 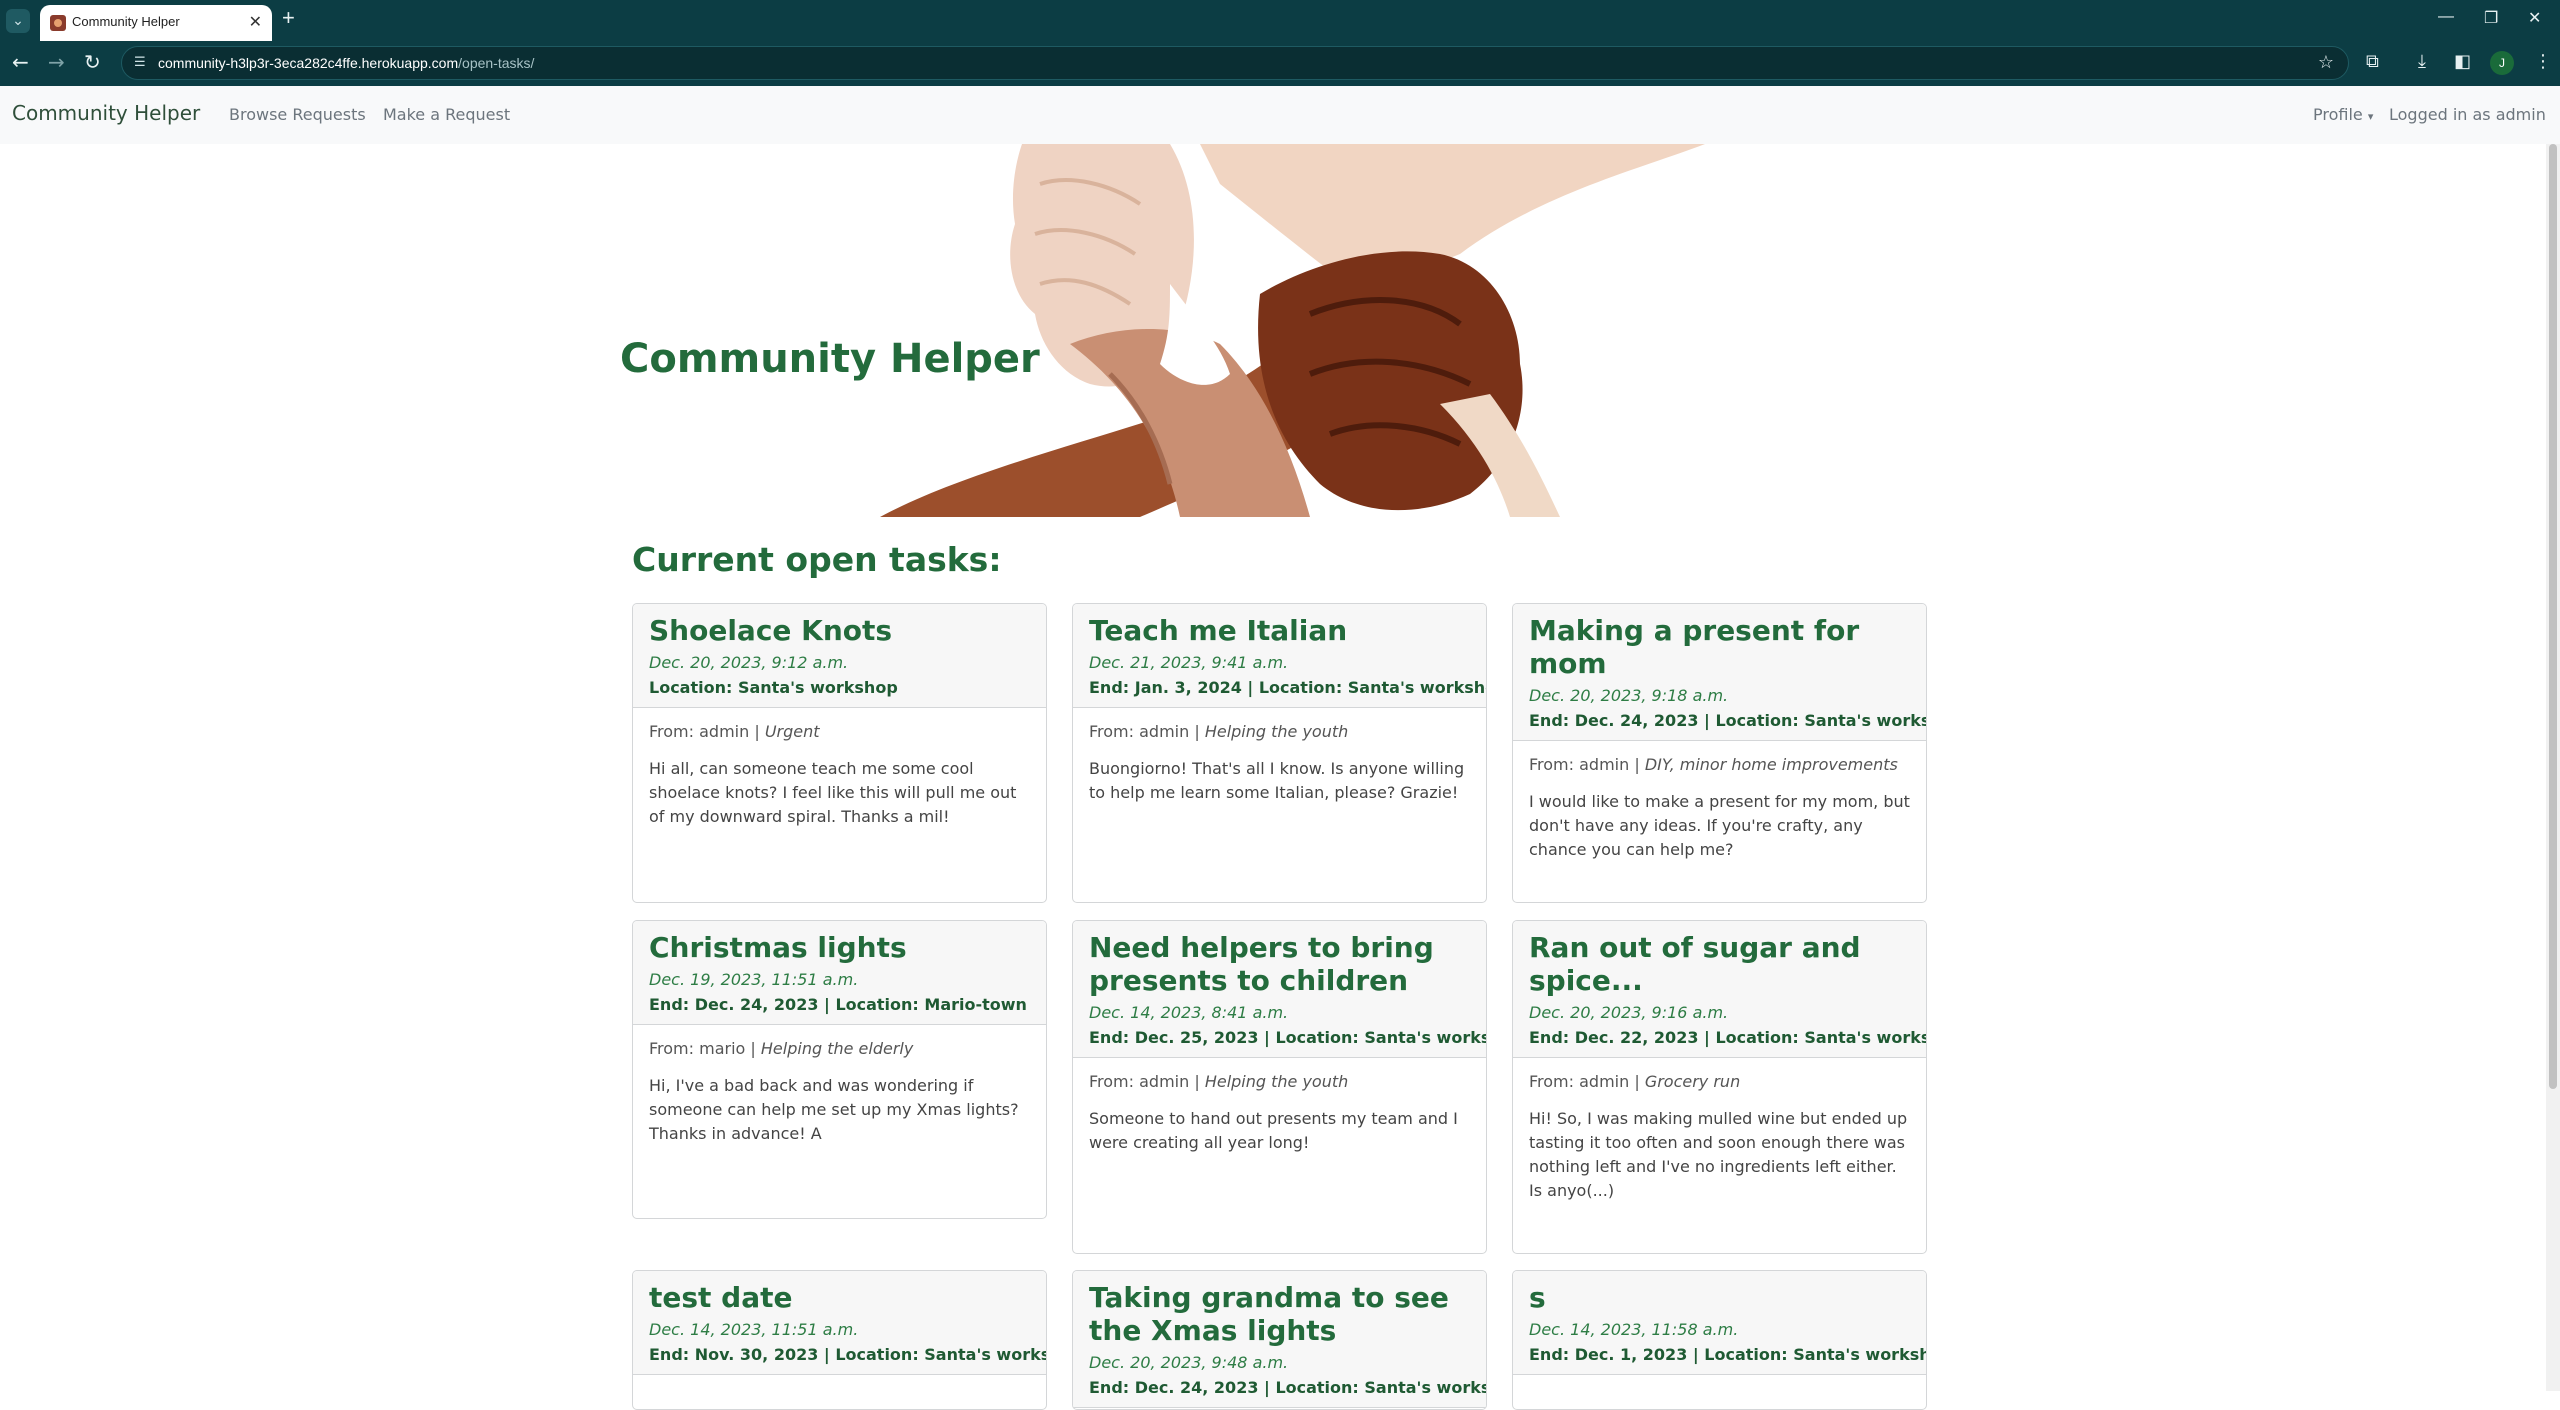 I want to click on task-category: Grocery run, so click(x=1692, y=1081).